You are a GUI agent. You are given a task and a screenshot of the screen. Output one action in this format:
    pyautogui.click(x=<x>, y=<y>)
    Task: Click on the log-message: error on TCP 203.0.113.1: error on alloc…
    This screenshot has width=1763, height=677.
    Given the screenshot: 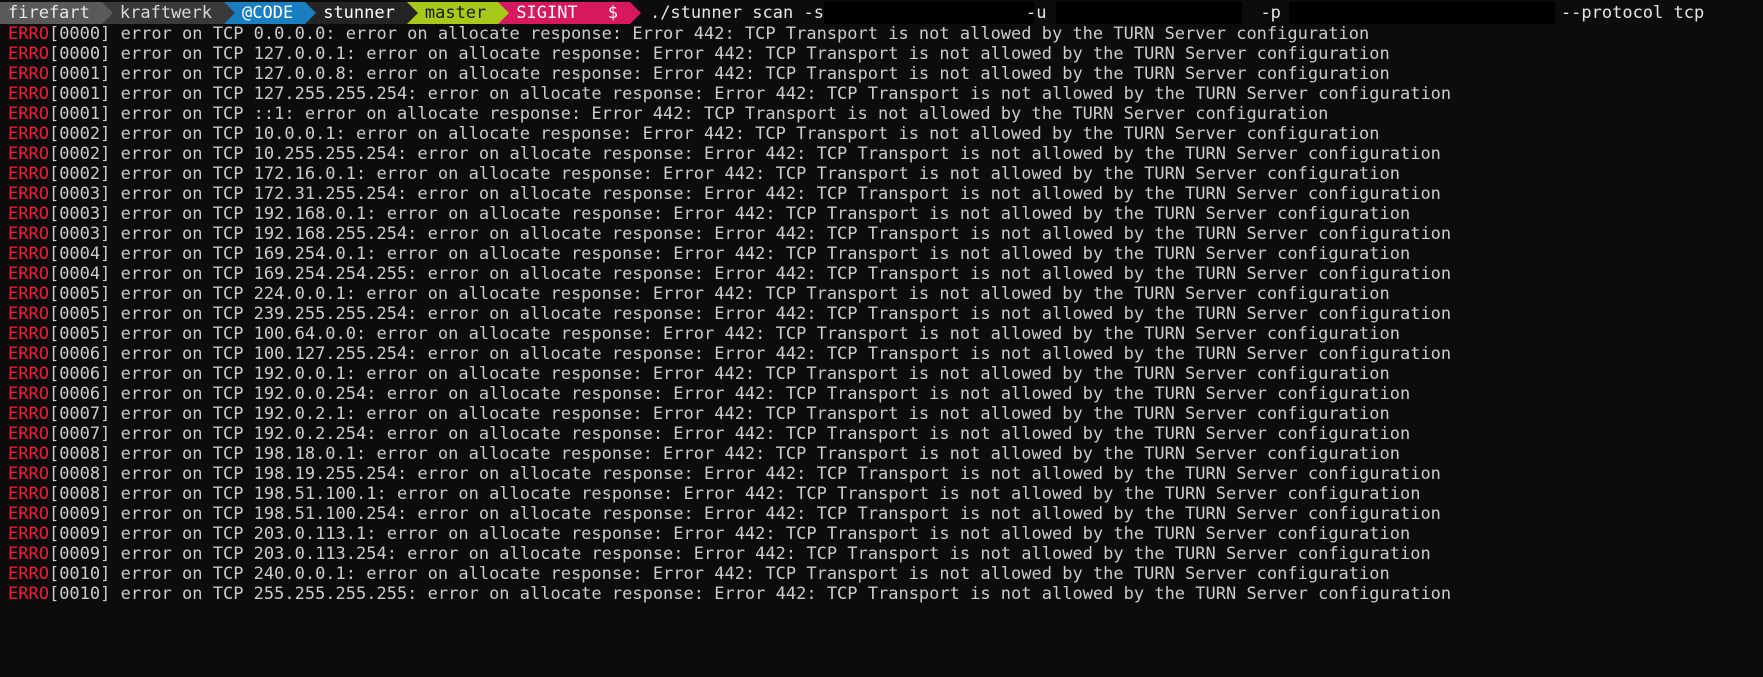 What is the action you would take?
    pyautogui.click(x=760, y=534)
    